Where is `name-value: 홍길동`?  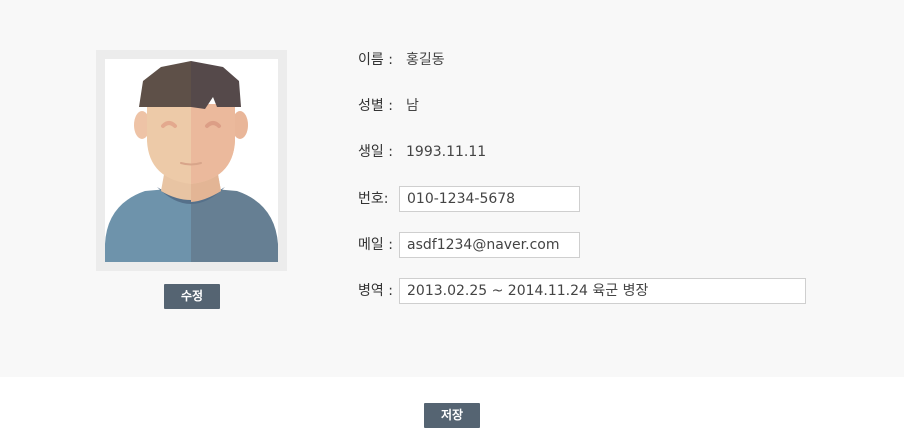
name-value: 홍길동 is located at coordinates (425, 60).